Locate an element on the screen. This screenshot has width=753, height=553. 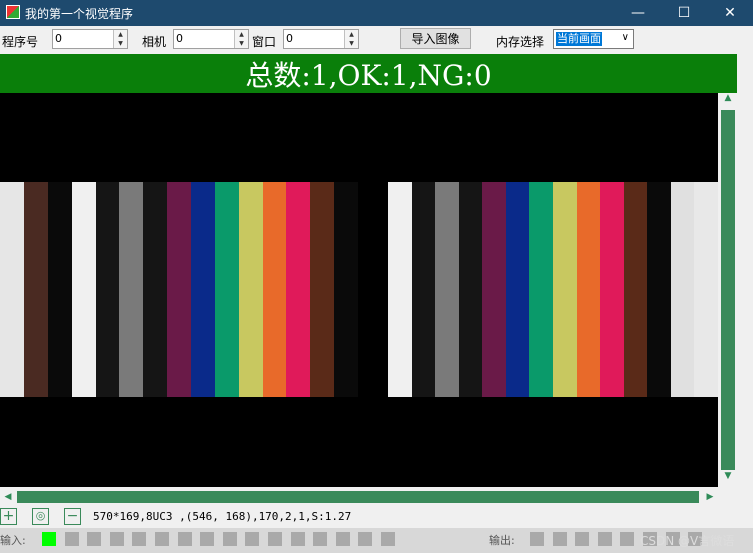
close-icon: ✕ is located at coordinates (730, 13).